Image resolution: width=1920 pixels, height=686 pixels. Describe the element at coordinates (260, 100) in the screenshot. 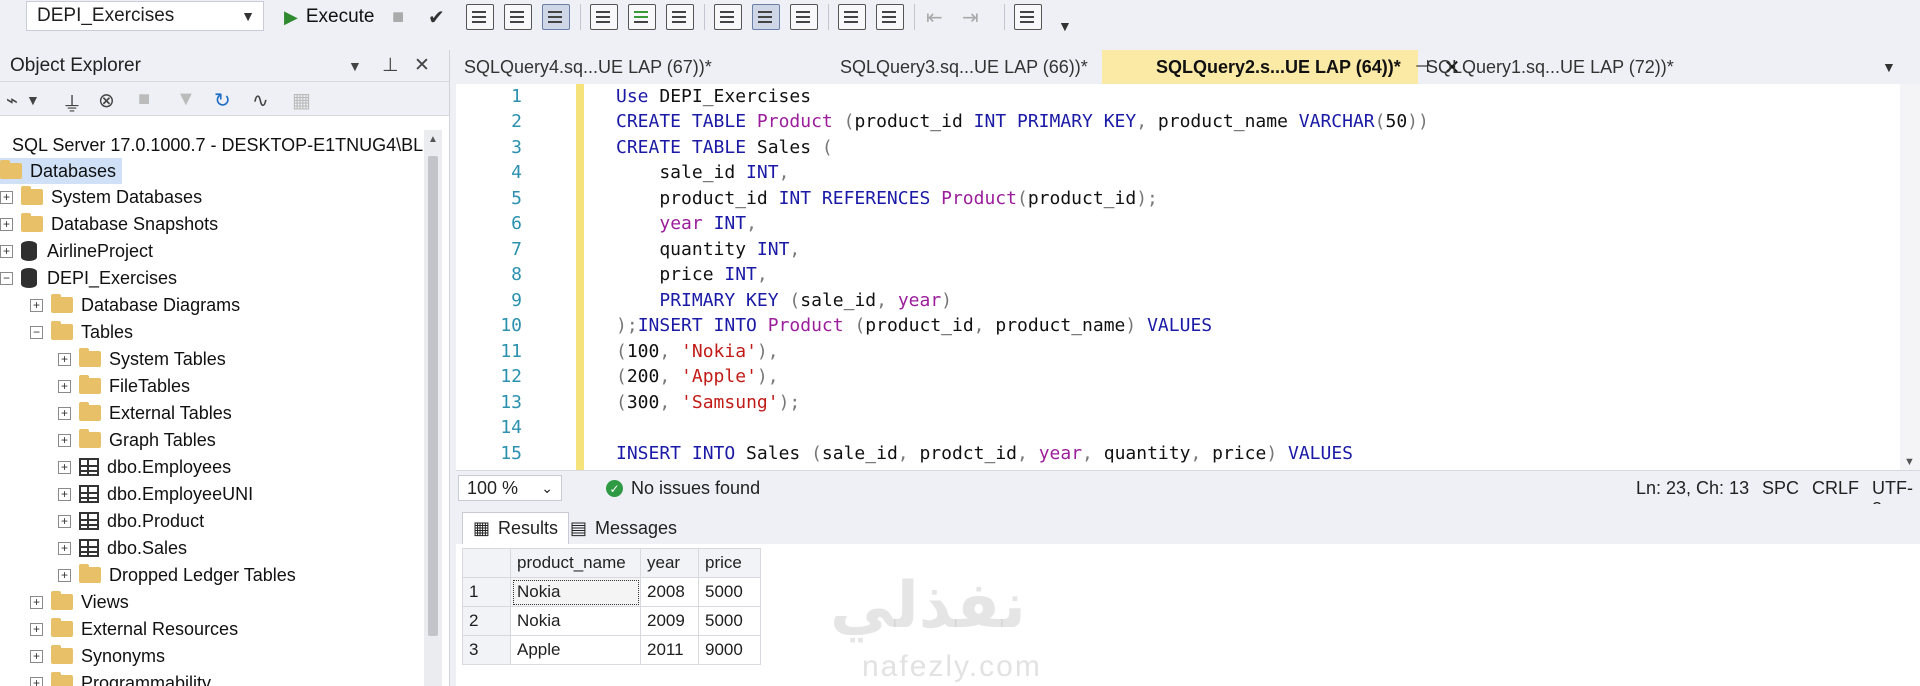

I see `activity-monitor-icon: ∿` at that location.